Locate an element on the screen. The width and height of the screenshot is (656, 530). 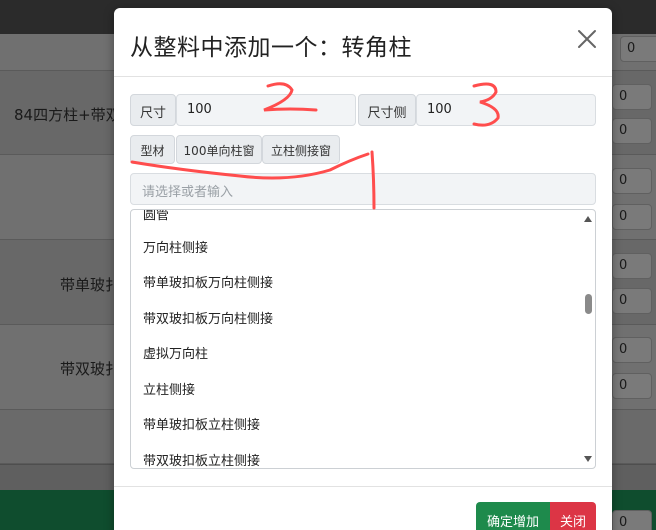
list-item: 带双玻扣板万向柱侧接 is located at coordinates (208, 317).